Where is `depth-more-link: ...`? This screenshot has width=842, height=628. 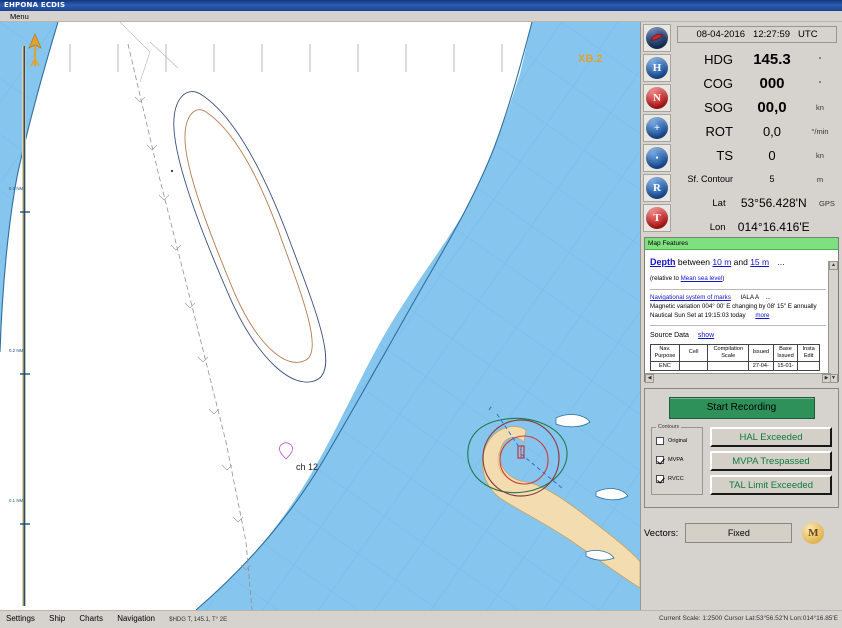 depth-more-link: ... is located at coordinates (780, 262).